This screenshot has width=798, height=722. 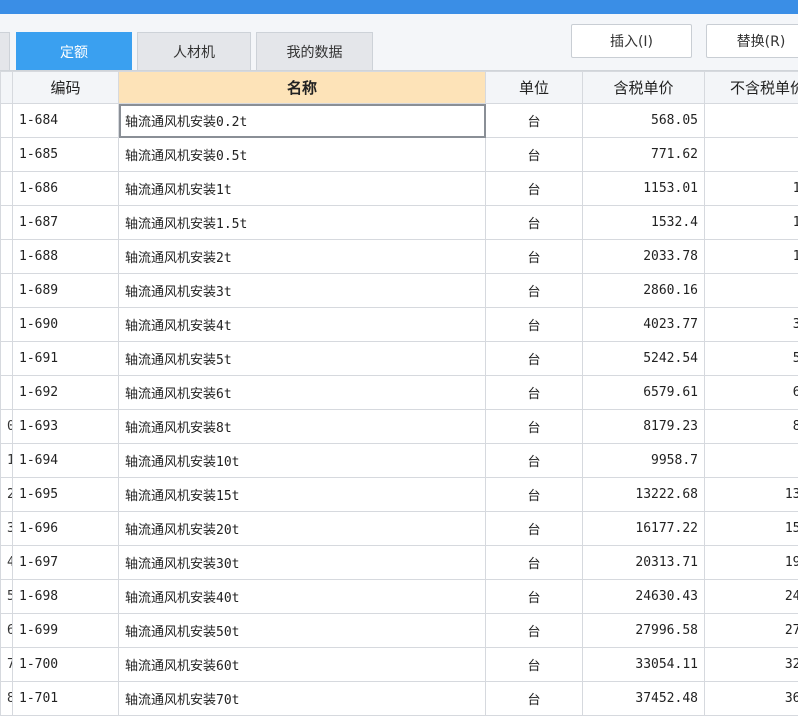 I want to click on name-cell: 轴流通风机安装5t, so click(x=302, y=359).